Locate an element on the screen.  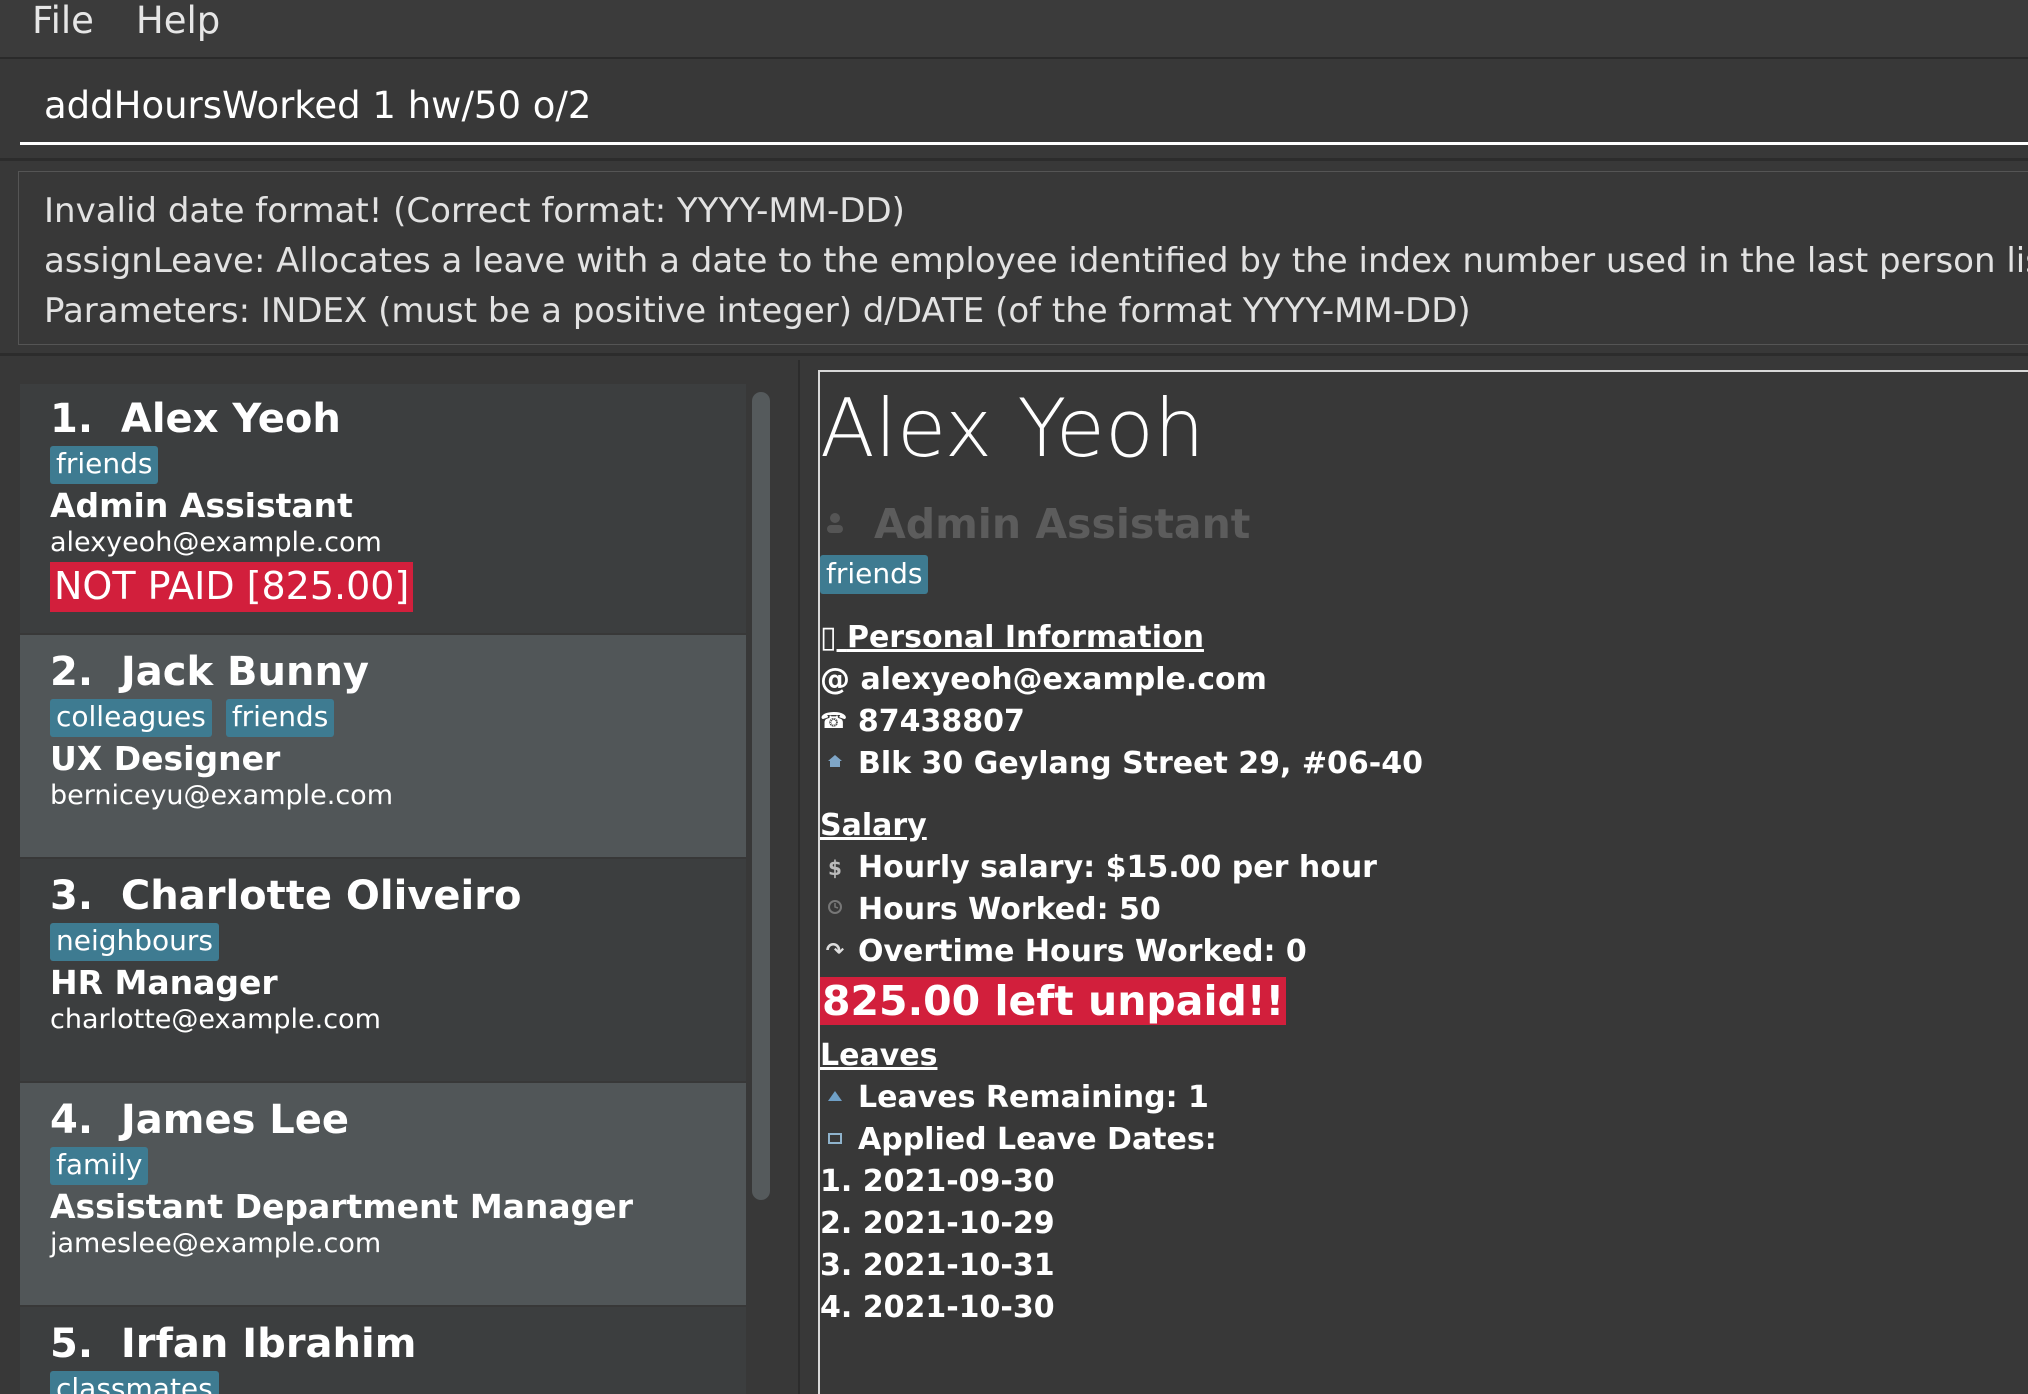
command-input is located at coordinates (1024, 107).